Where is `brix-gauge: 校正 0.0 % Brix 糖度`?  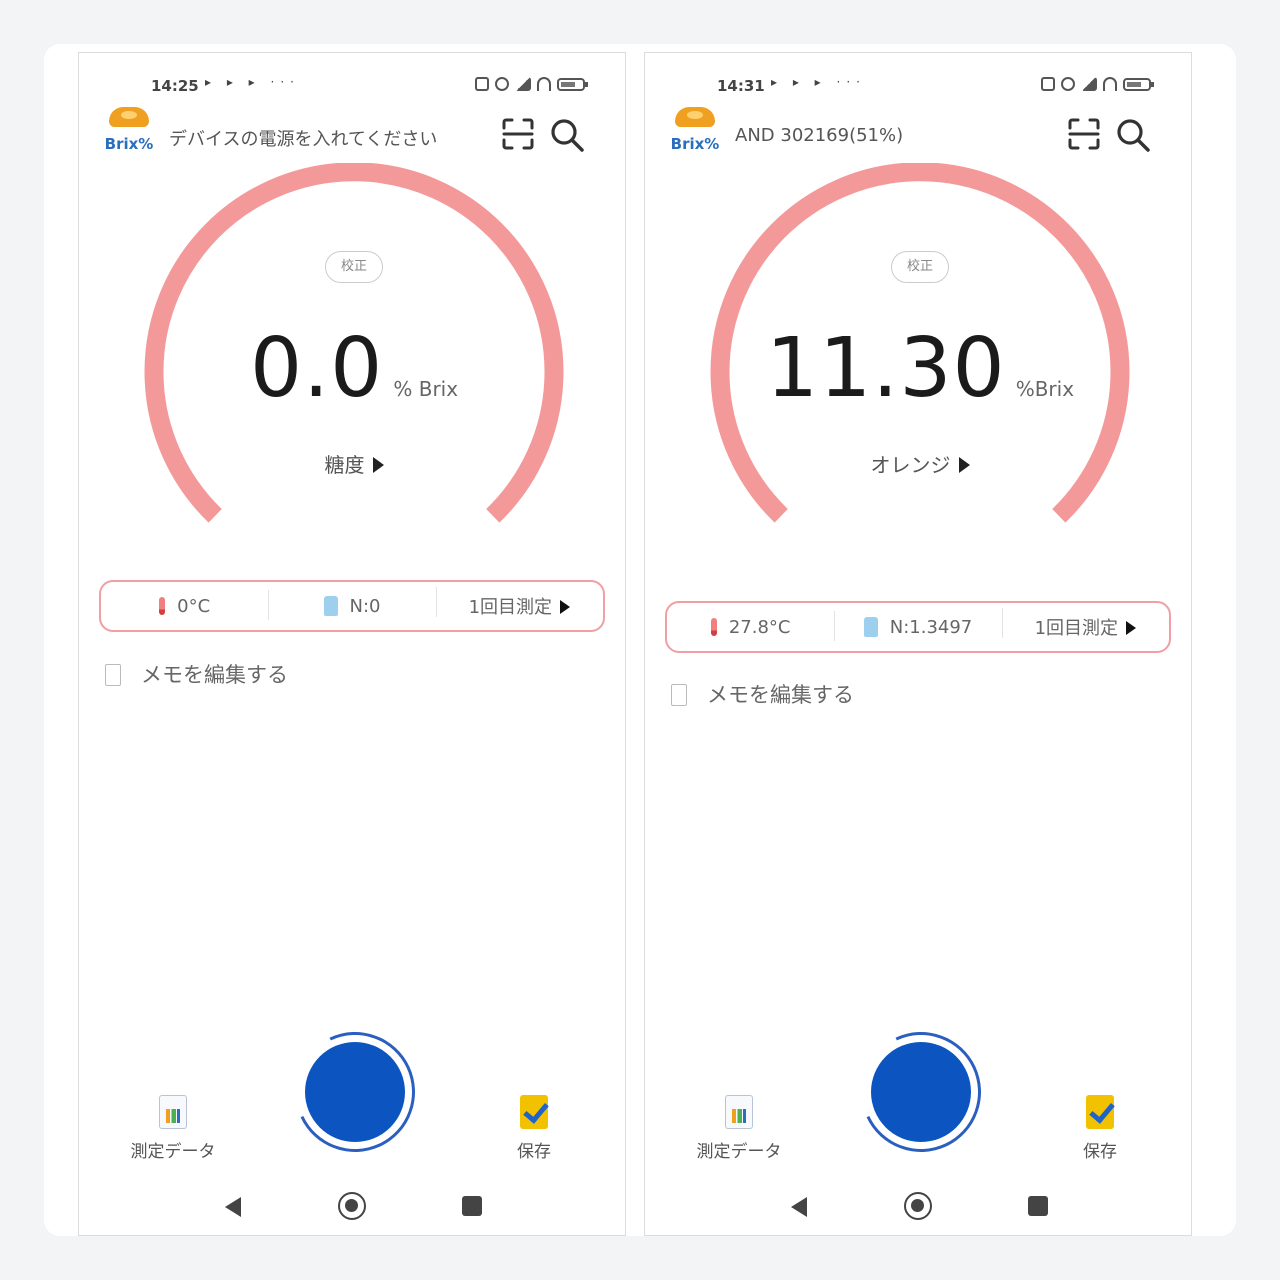 brix-gauge: 校正 0.0 % Brix 糖度 is located at coordinates (354, 343).